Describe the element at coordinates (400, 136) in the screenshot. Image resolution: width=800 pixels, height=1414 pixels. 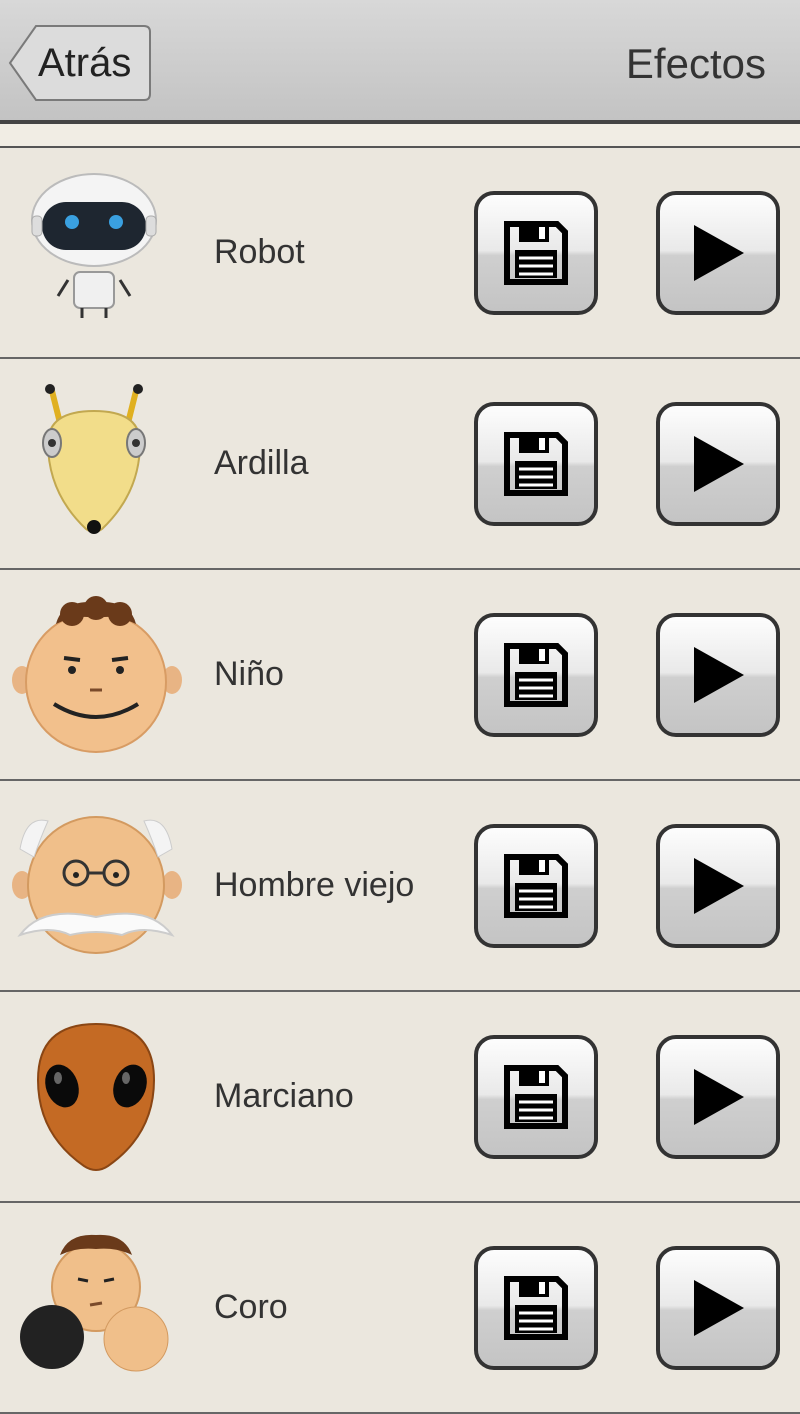
I see `header-separator` at that location.